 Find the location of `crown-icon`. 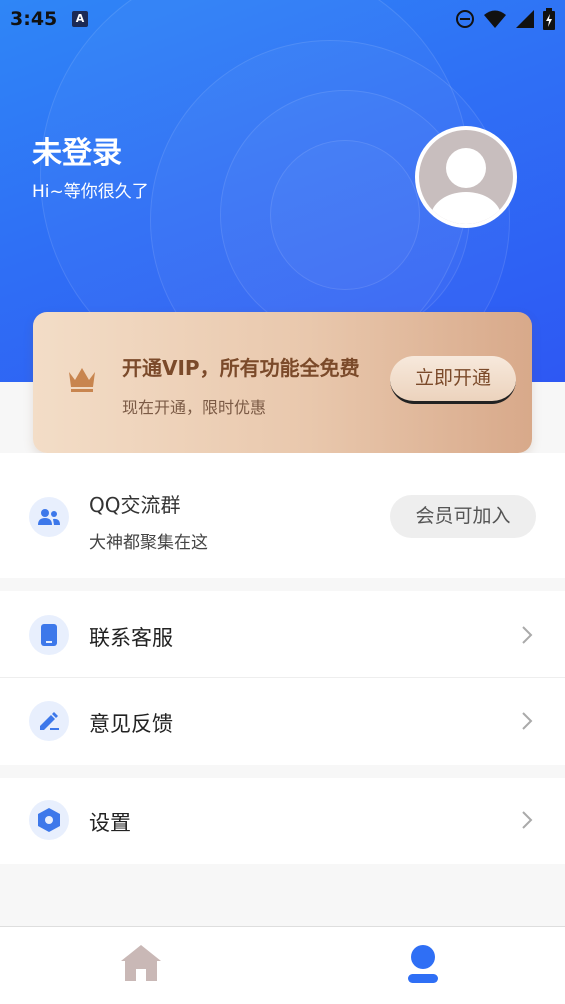

crown-icon is located at coordinates (82, 380).